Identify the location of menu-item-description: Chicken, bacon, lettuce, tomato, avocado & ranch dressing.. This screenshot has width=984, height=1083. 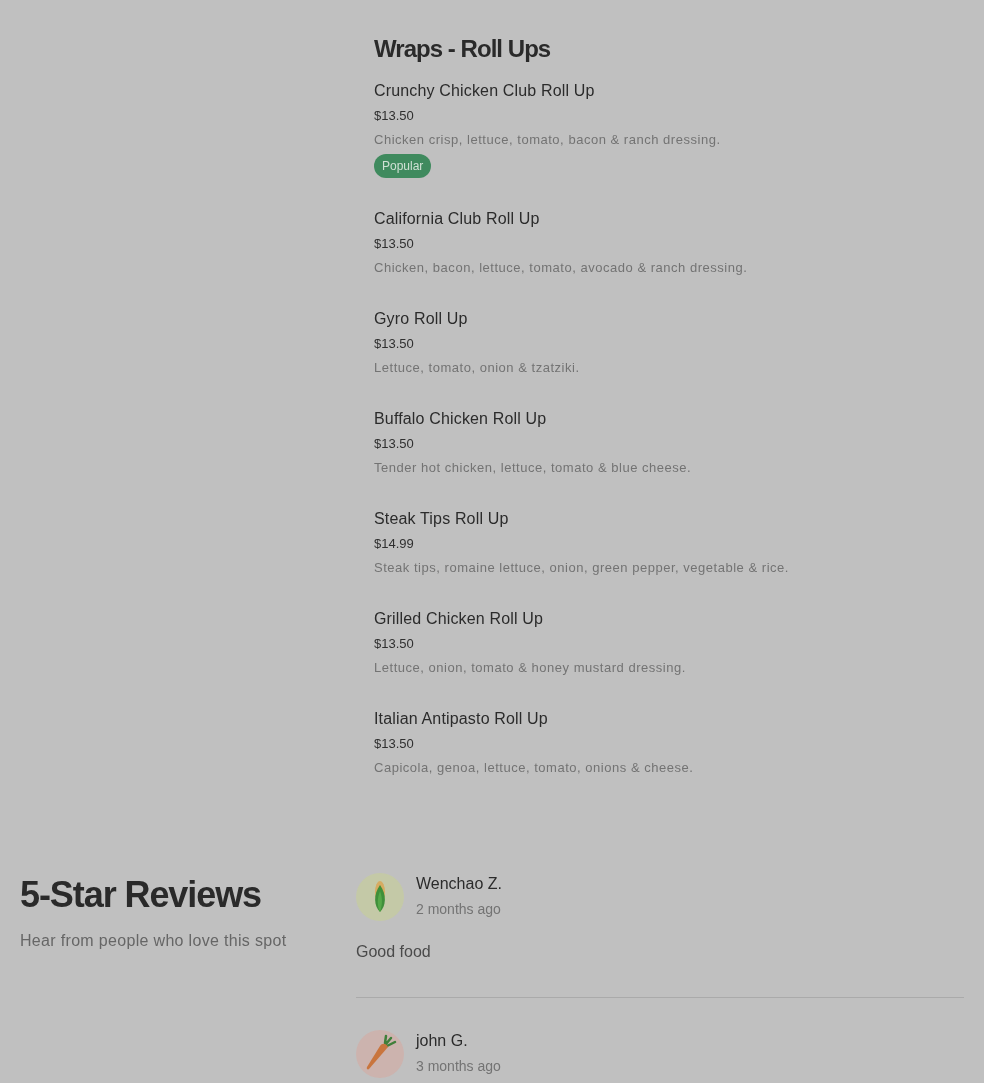
(561, 268).